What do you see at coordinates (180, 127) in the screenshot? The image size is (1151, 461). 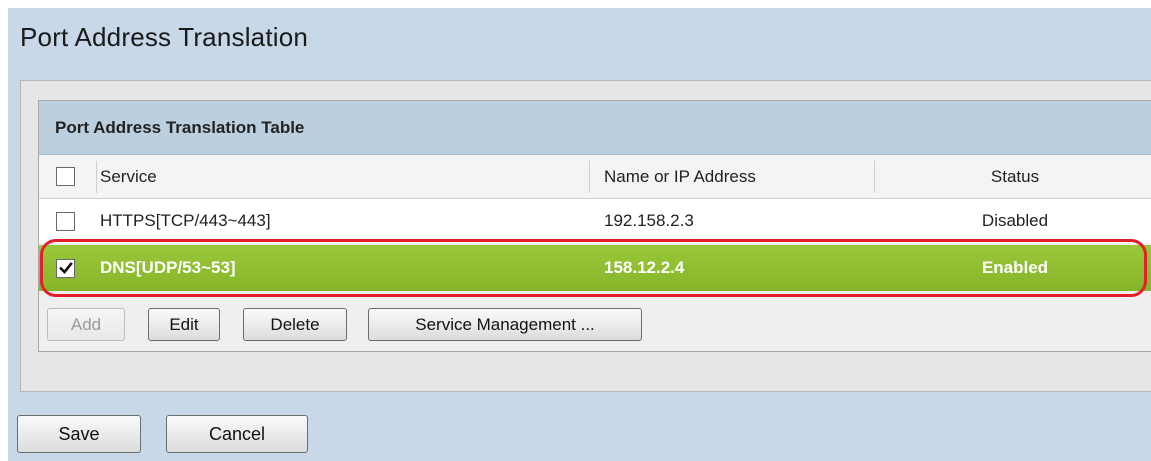 I see `table-title: Port Address Translation Table` at bounding box center [180, 127].